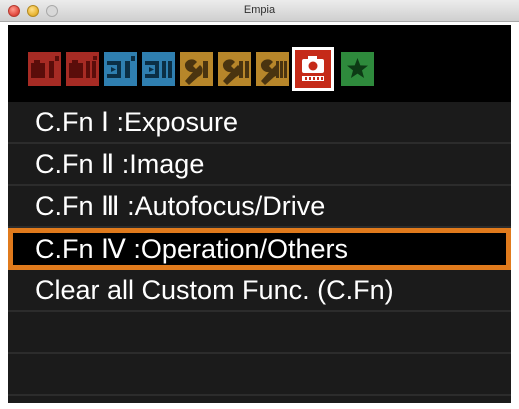  I want to click on tab-my-menu, so click(357, 69).